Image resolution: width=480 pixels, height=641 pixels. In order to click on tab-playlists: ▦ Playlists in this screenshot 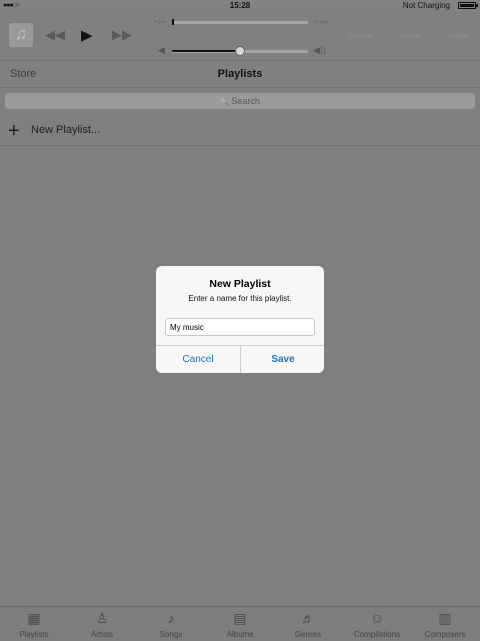, I will do `click(34, 624)`.